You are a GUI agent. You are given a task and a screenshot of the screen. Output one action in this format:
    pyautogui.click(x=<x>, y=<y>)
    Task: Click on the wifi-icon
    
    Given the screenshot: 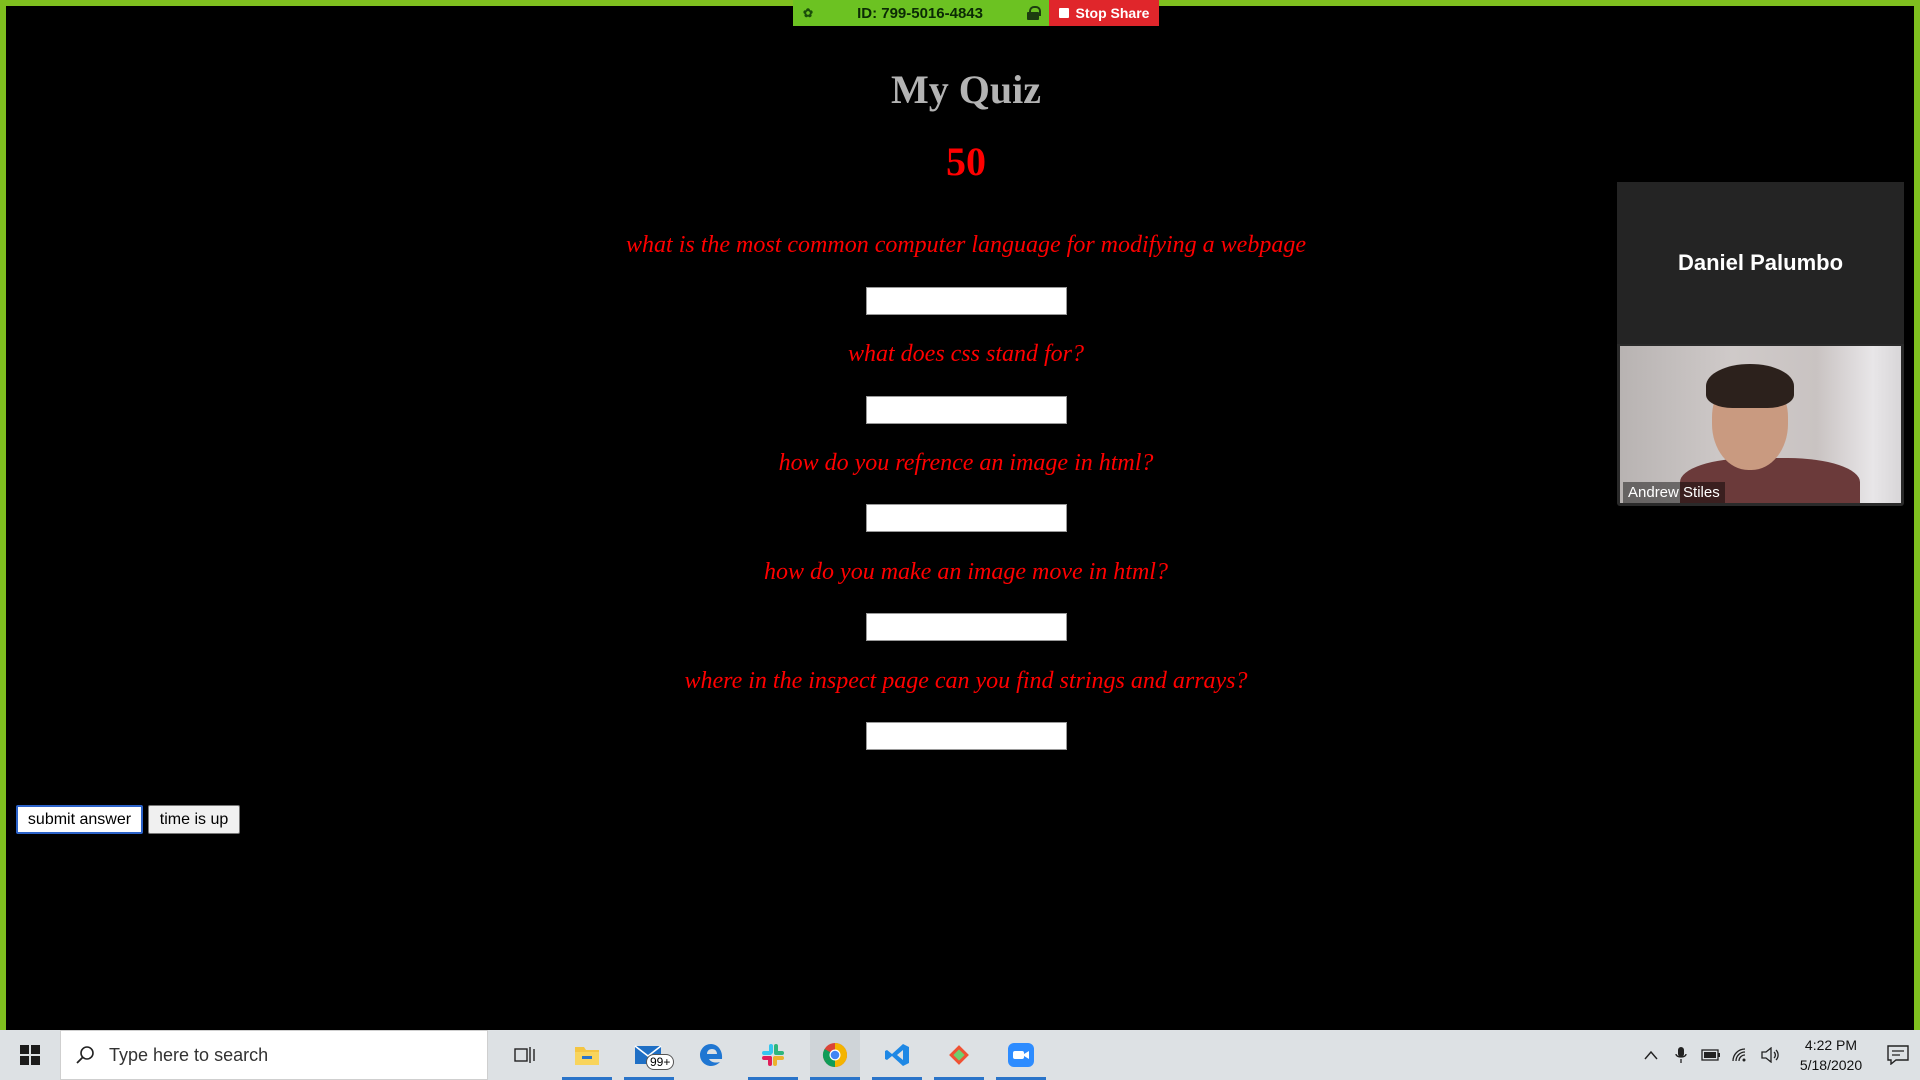 What is the action you would take?
    pyautogui.click(x=1741, y=1055)
    